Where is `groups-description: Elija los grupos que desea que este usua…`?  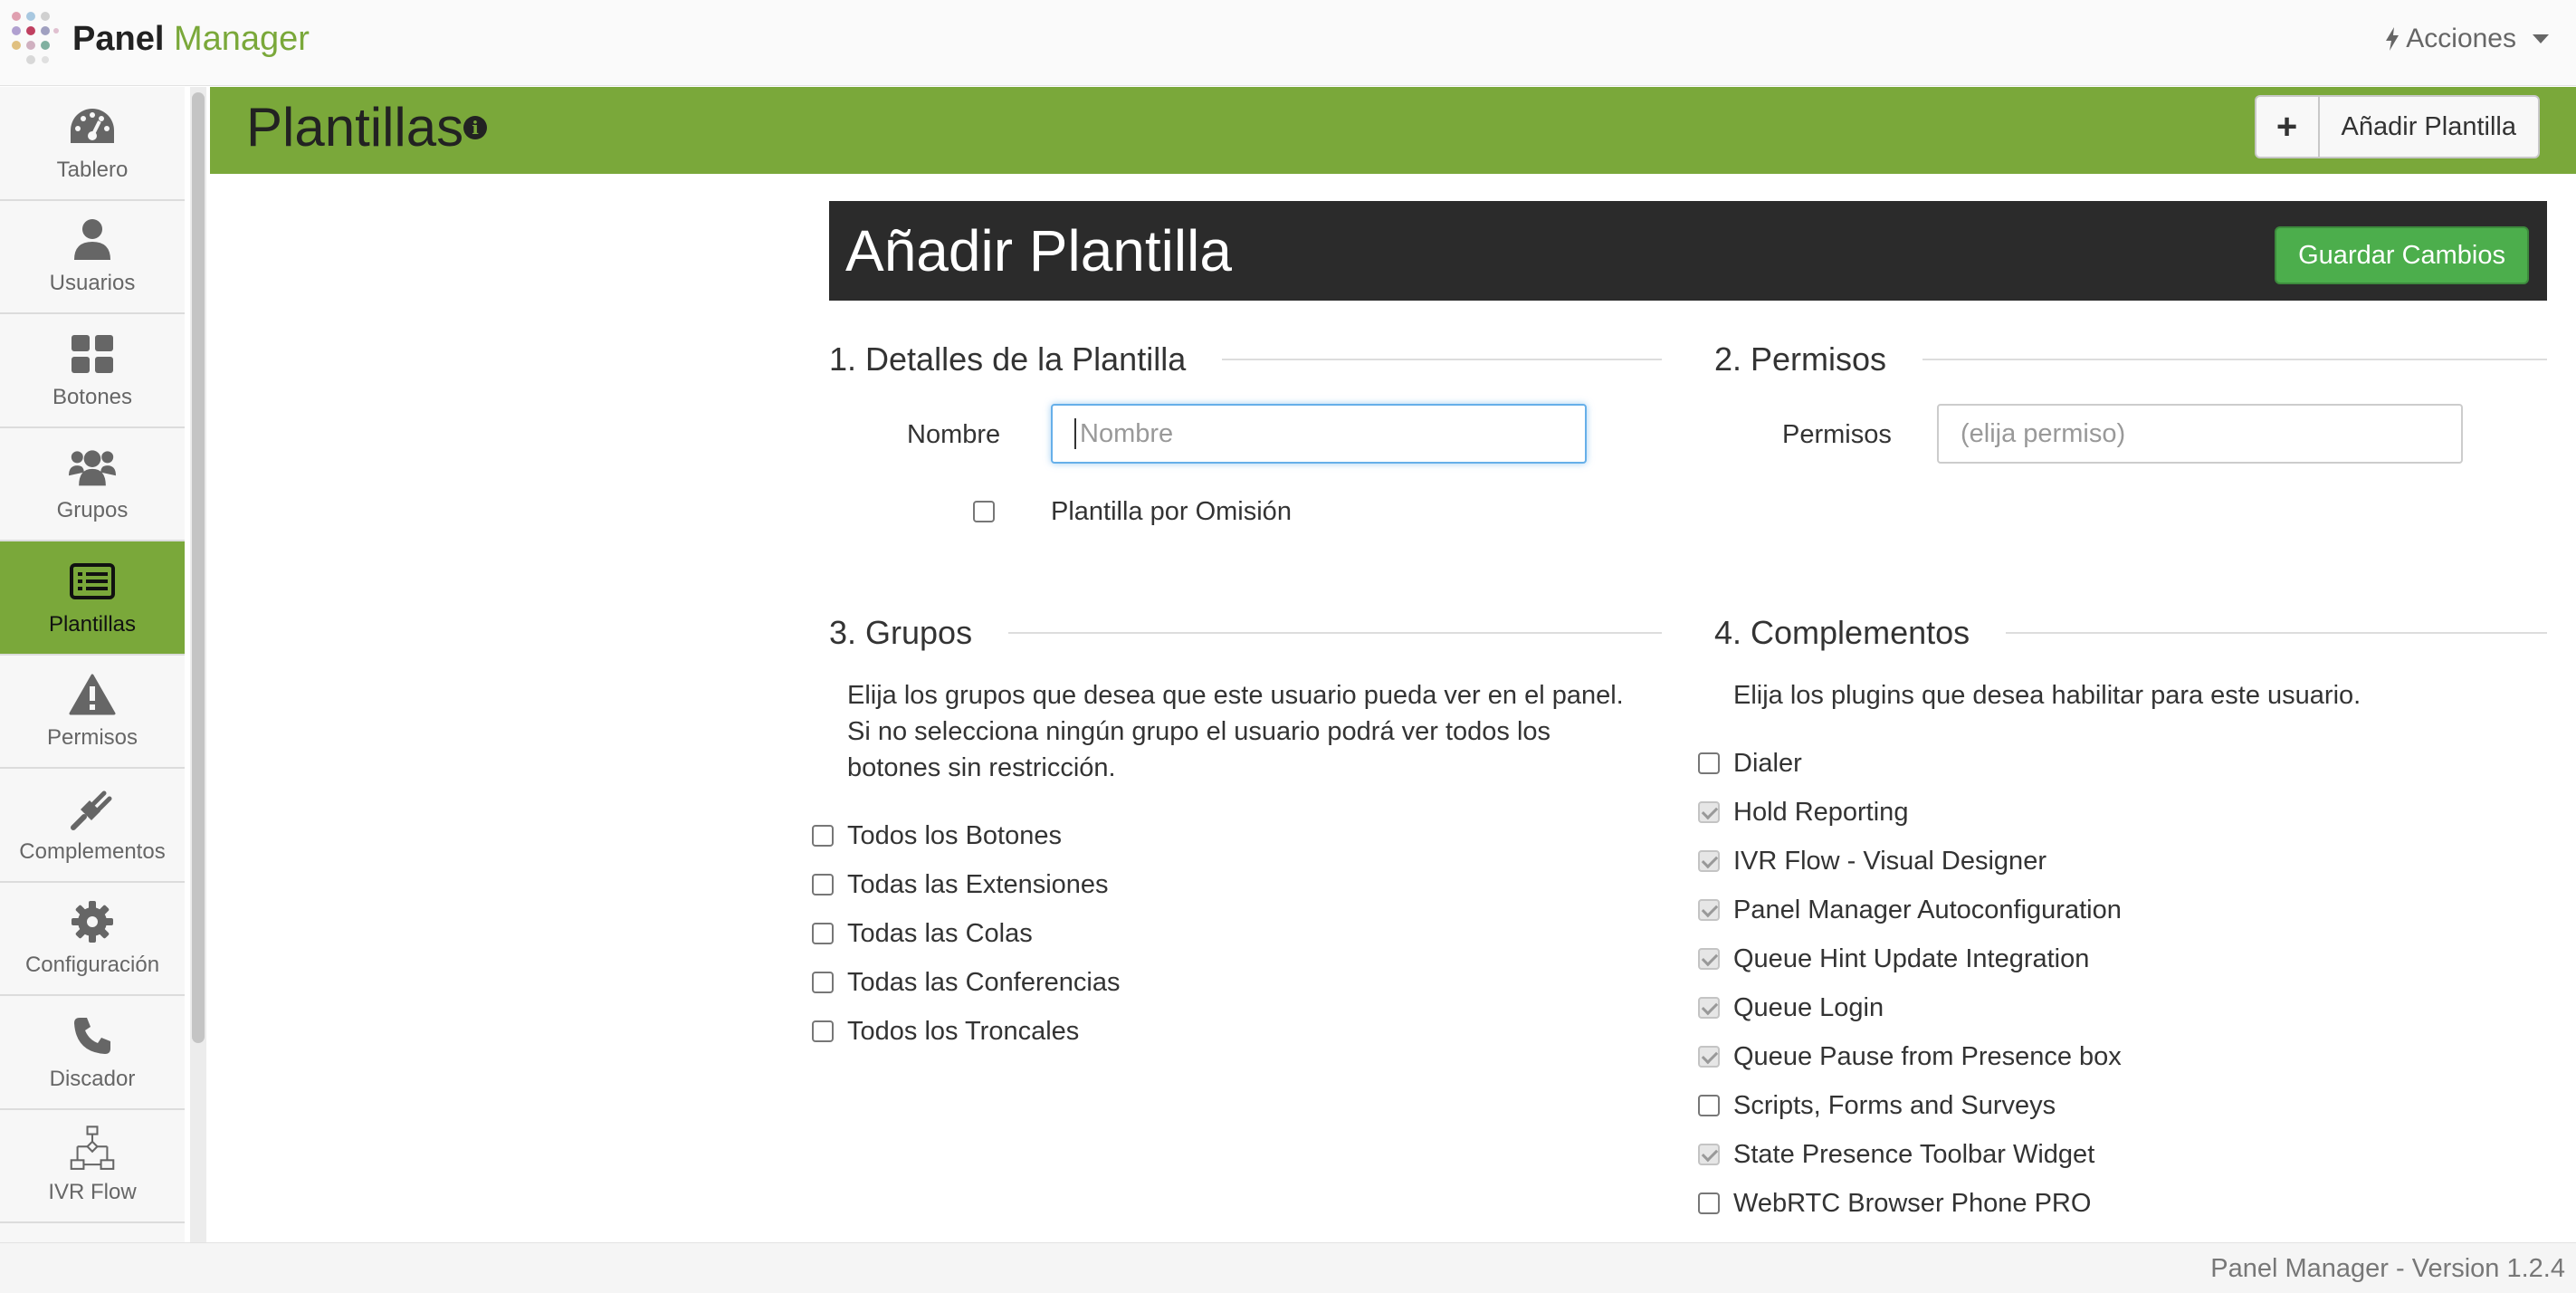 groups-description: Elija los grupos que desea que este usua… is located at coordinates (1235, 731).